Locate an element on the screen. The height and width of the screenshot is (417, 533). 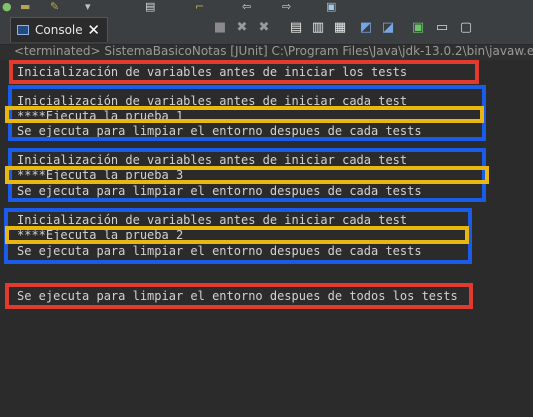
new-console-icon: ▭ is located at coordinates (442, 28).